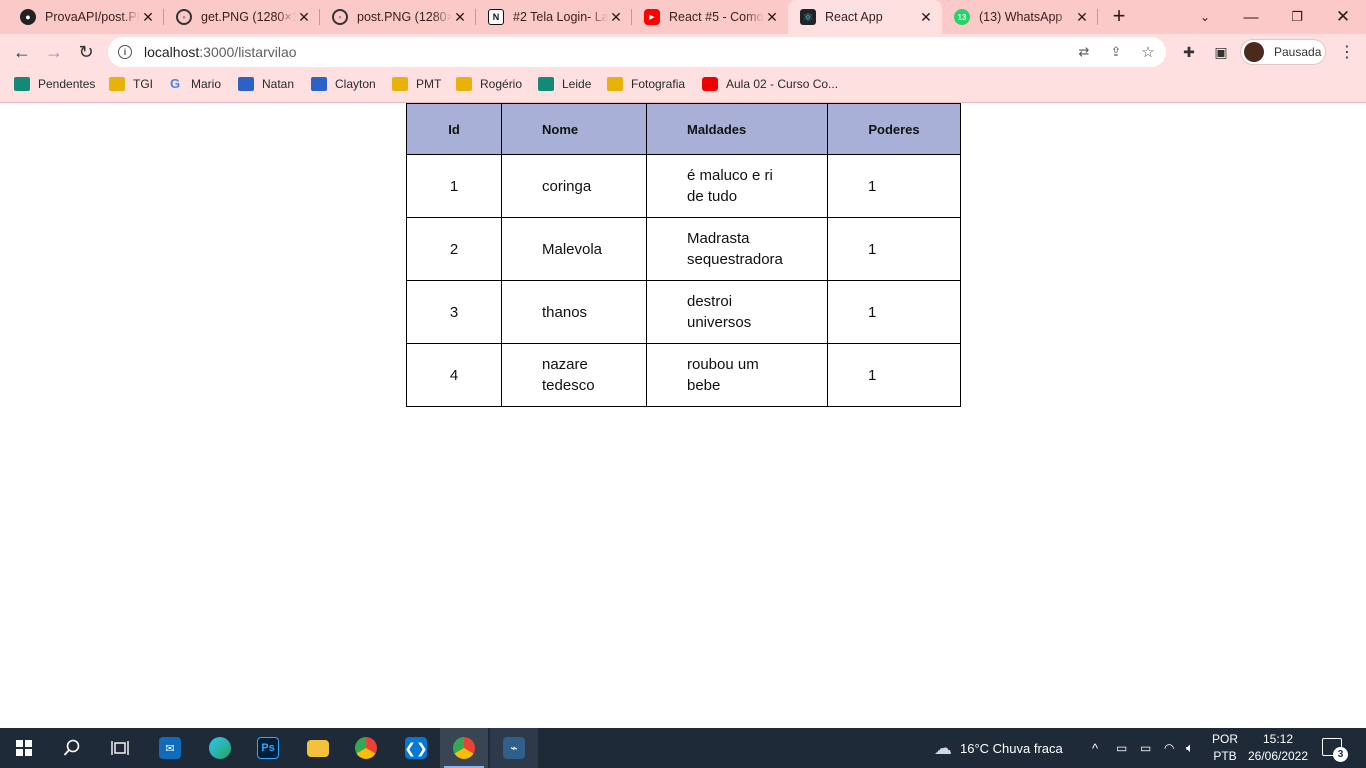 The image size is (1366, 768). Describe the element at coordinates (574, 129) in the screenshot. I see `header-nome: Nome` at that location.